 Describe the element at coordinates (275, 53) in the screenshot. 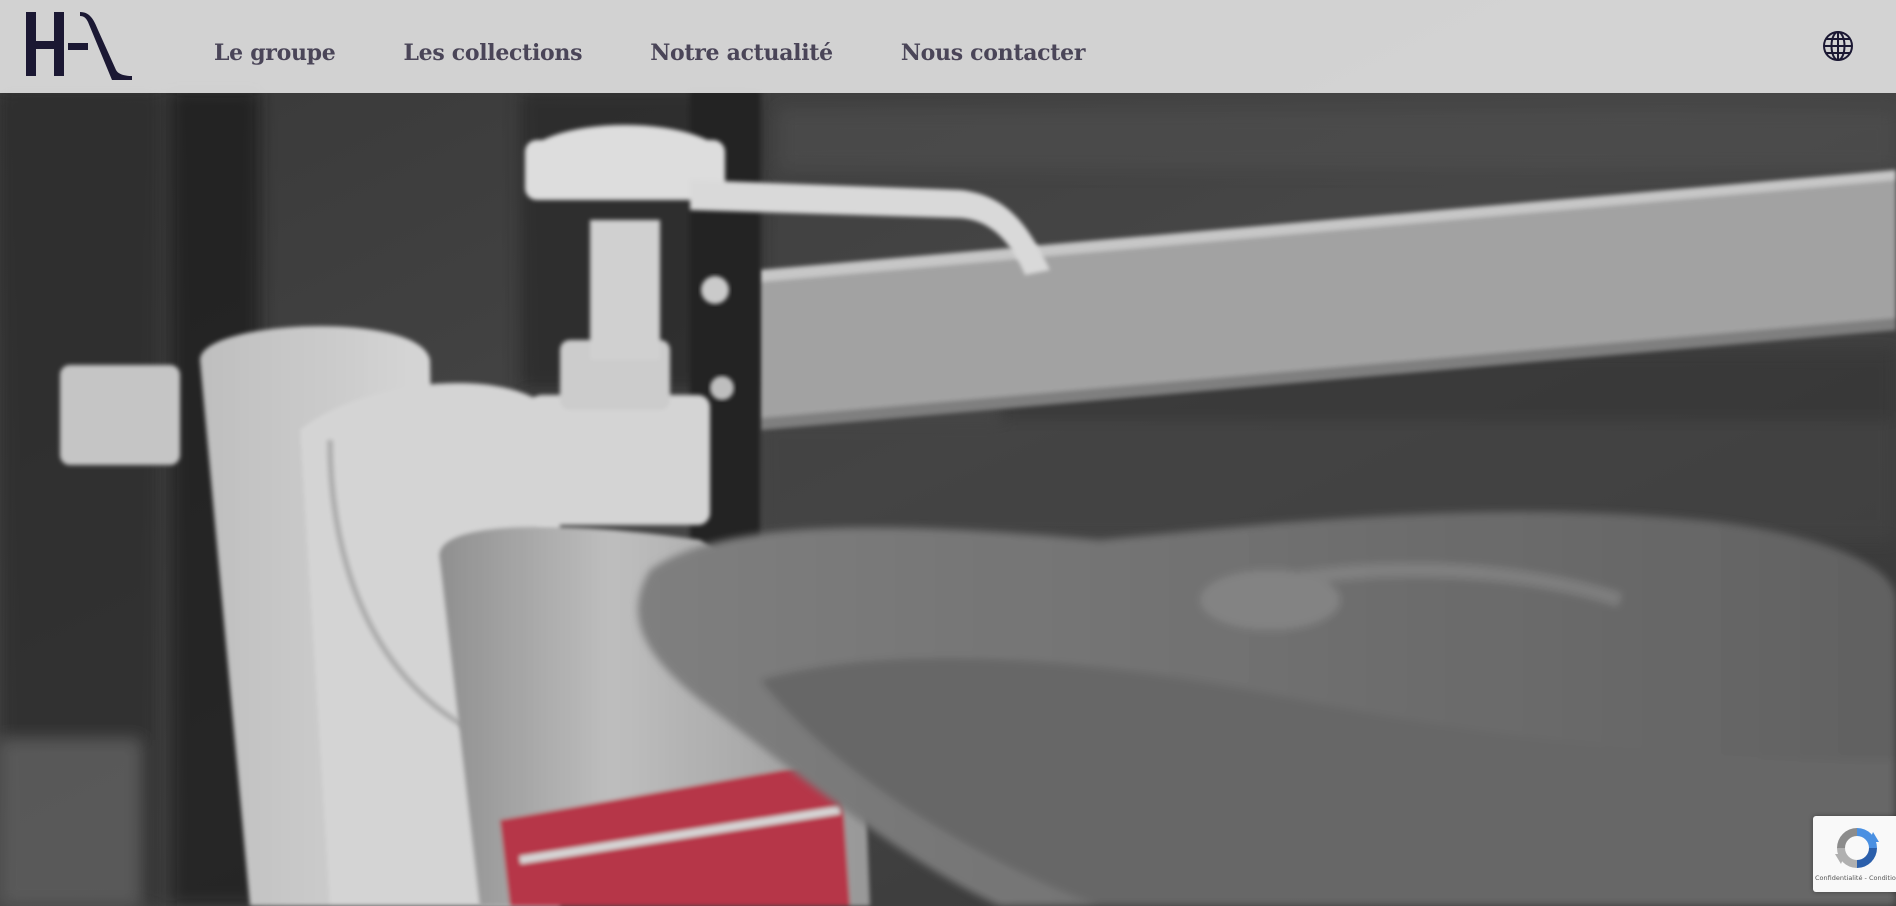

I see `nav-item-le-groupe: Le groupe` at that location.